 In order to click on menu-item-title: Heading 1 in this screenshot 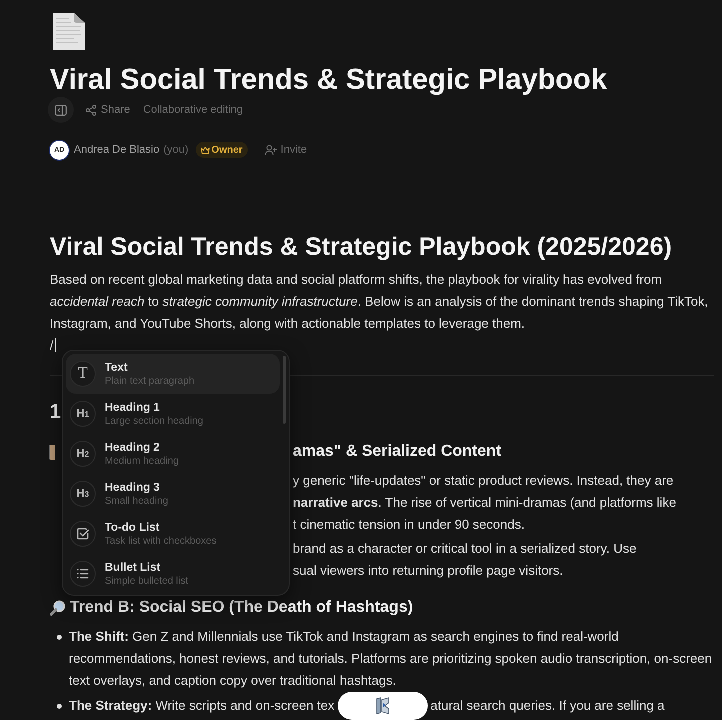, I will do `click(133, 407)`.